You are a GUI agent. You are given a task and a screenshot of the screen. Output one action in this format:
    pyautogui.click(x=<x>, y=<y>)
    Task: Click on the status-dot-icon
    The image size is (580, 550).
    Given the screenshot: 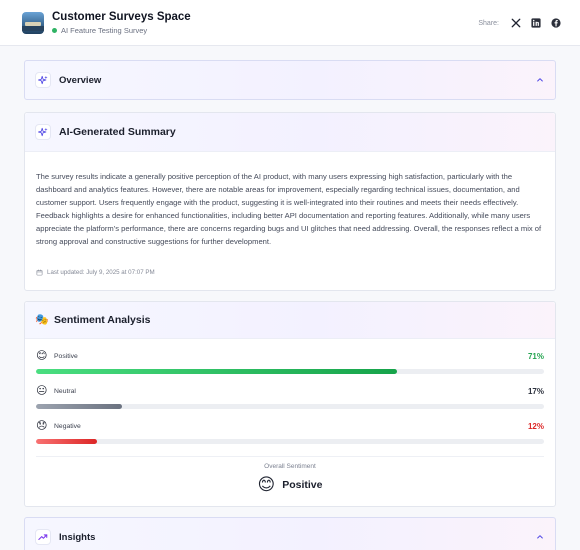 What is the action you would take?
    pyautogui.click(x=54, y=30)
    